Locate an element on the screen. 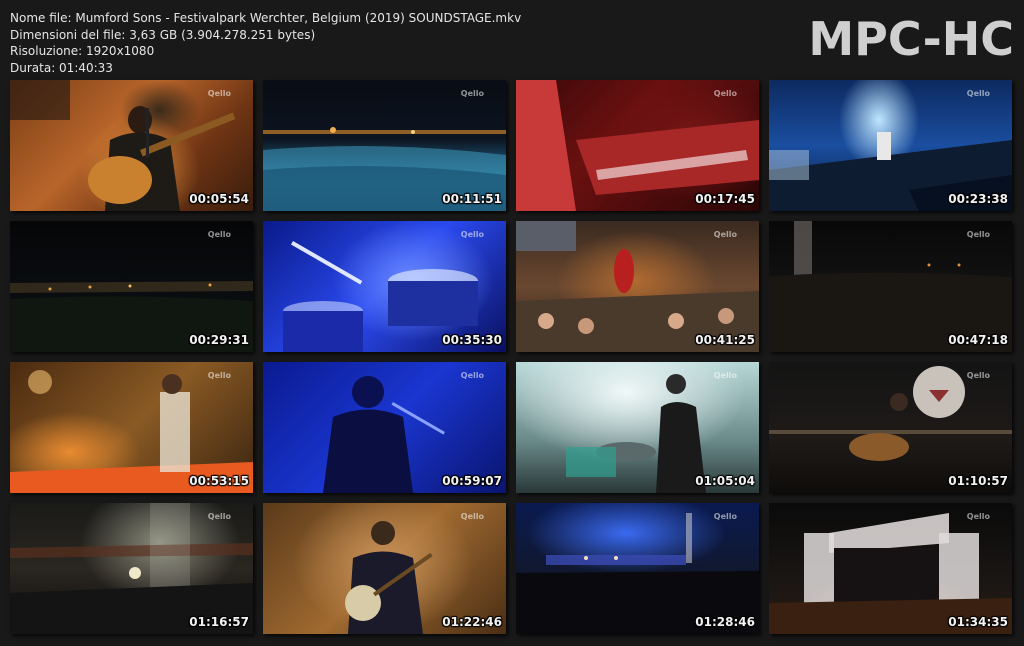  timestamp: 01:34:35 is located at coordinates (978, 622).